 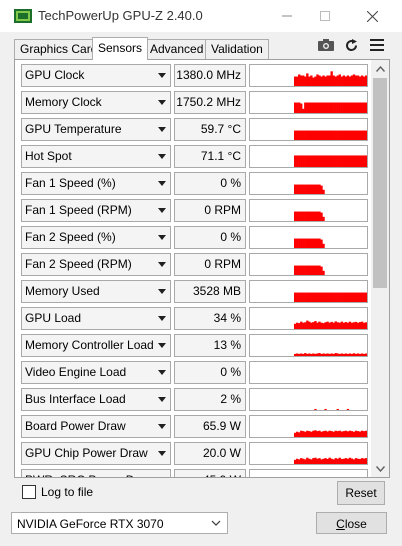 What do you see at coordinates (210, 453) in the screenshot?
I see `sensor-value-box: 20.0 W` at bounding box center [210, 453].